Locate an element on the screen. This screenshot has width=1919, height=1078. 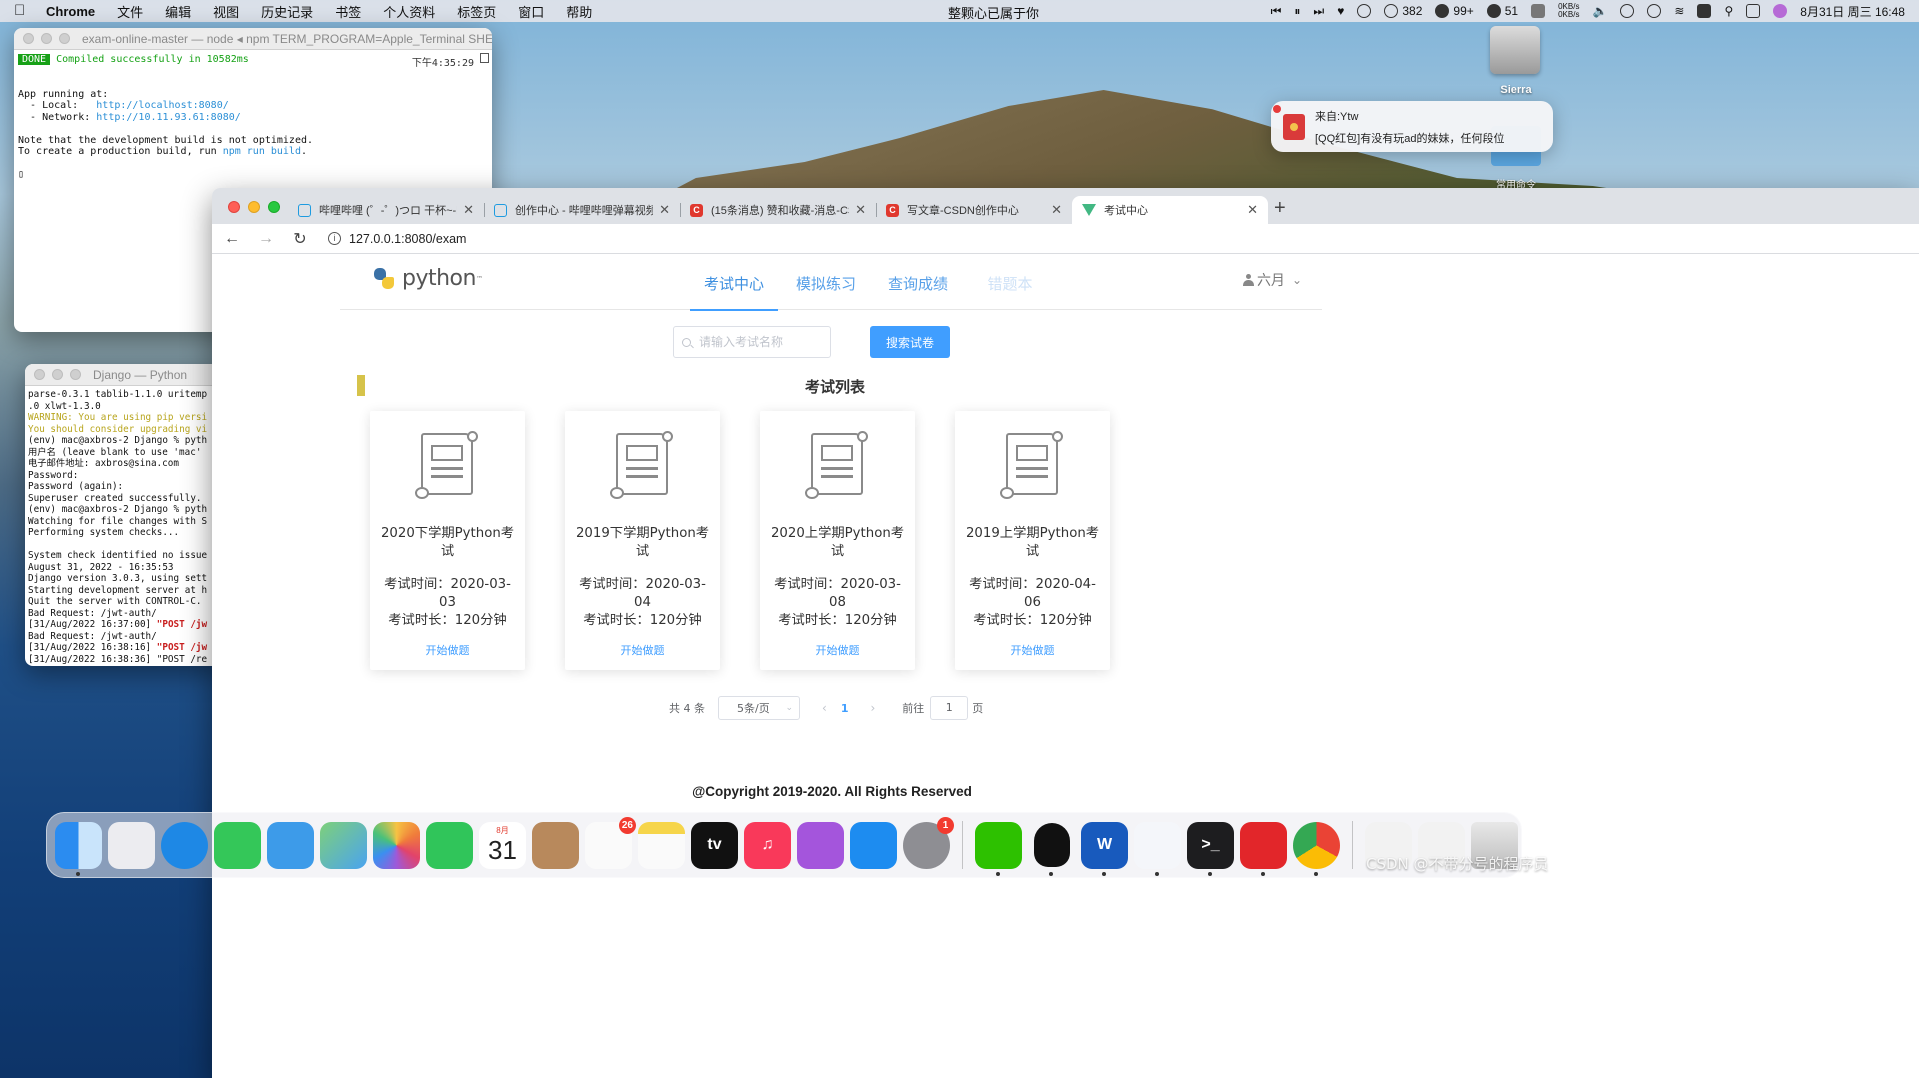
menu-file: 文件 is located at coordinates (130, 11).